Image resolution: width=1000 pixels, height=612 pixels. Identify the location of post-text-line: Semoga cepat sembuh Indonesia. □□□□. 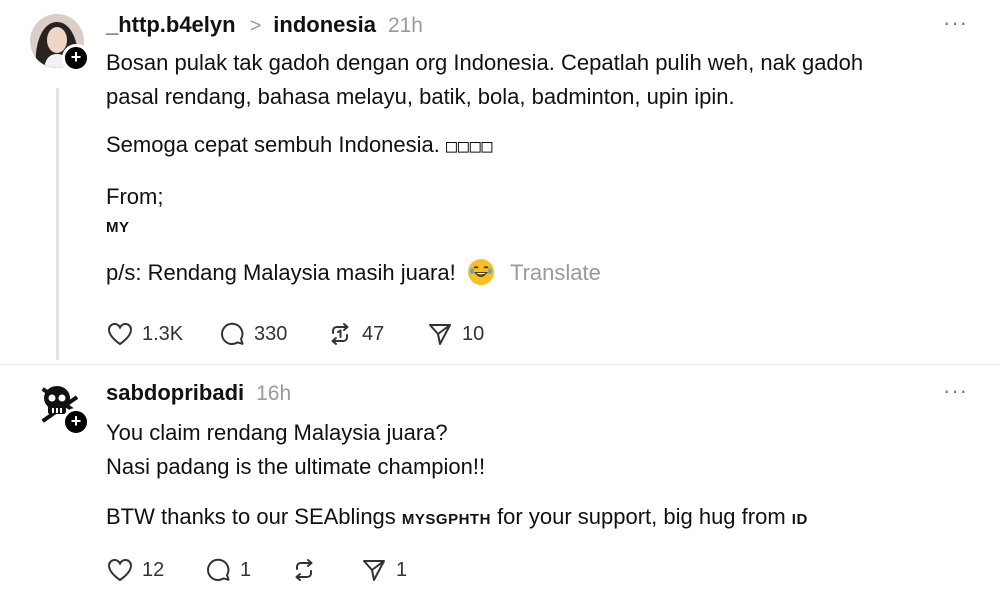
(484, 146).